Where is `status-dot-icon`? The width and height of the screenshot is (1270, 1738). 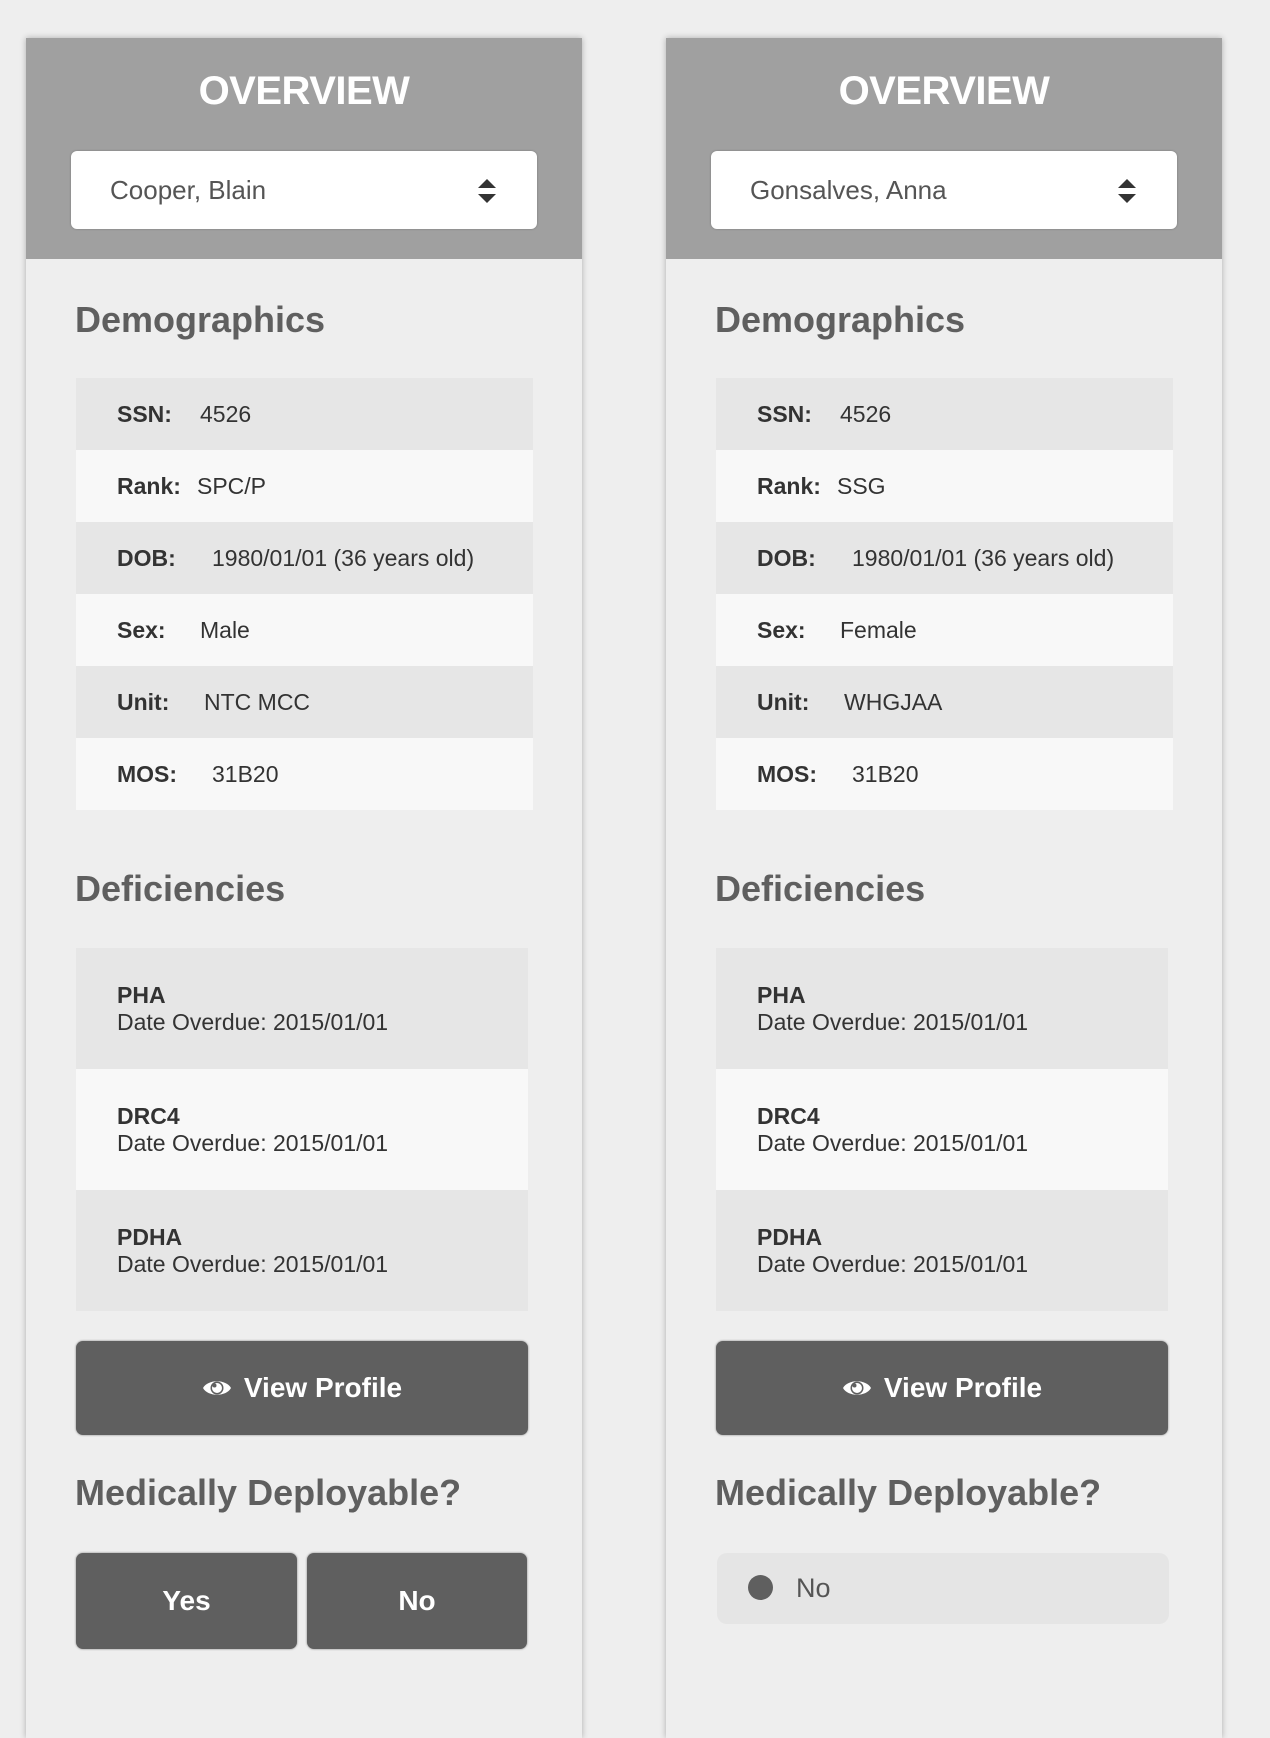 status-dot-icon is located at coordinates (760, 1587).